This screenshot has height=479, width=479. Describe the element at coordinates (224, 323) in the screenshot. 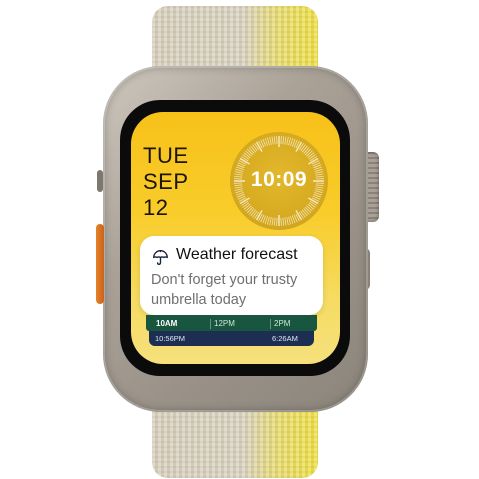

I see `timeline-label: 12PM` at that location.